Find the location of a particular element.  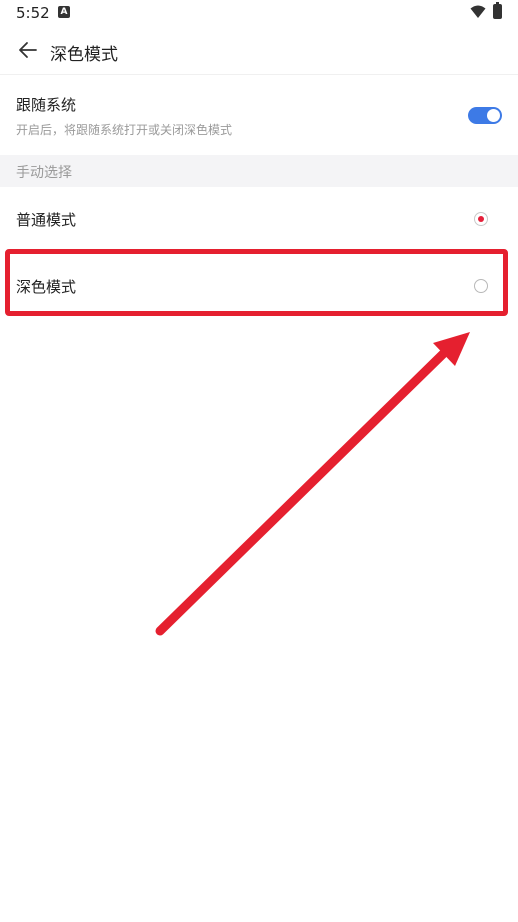

radio-normal-mode is located at coordinates (481, 219).